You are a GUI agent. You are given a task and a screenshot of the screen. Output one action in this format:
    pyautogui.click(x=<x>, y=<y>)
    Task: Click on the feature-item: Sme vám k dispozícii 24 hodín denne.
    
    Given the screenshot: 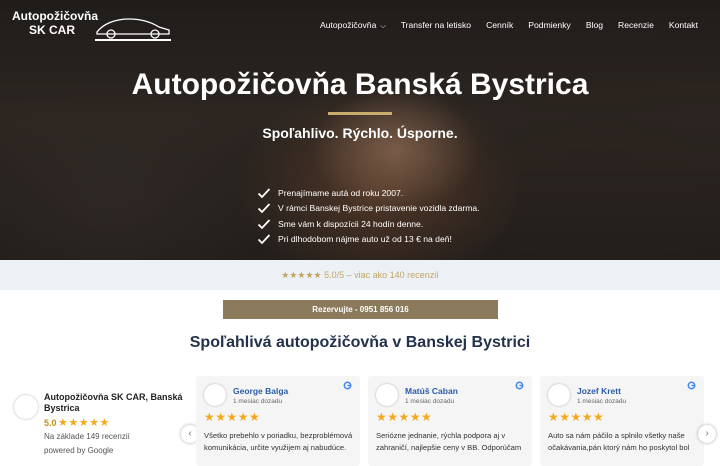 What is the action you would take?
    pyautogui.click(x=368, y=224)
    